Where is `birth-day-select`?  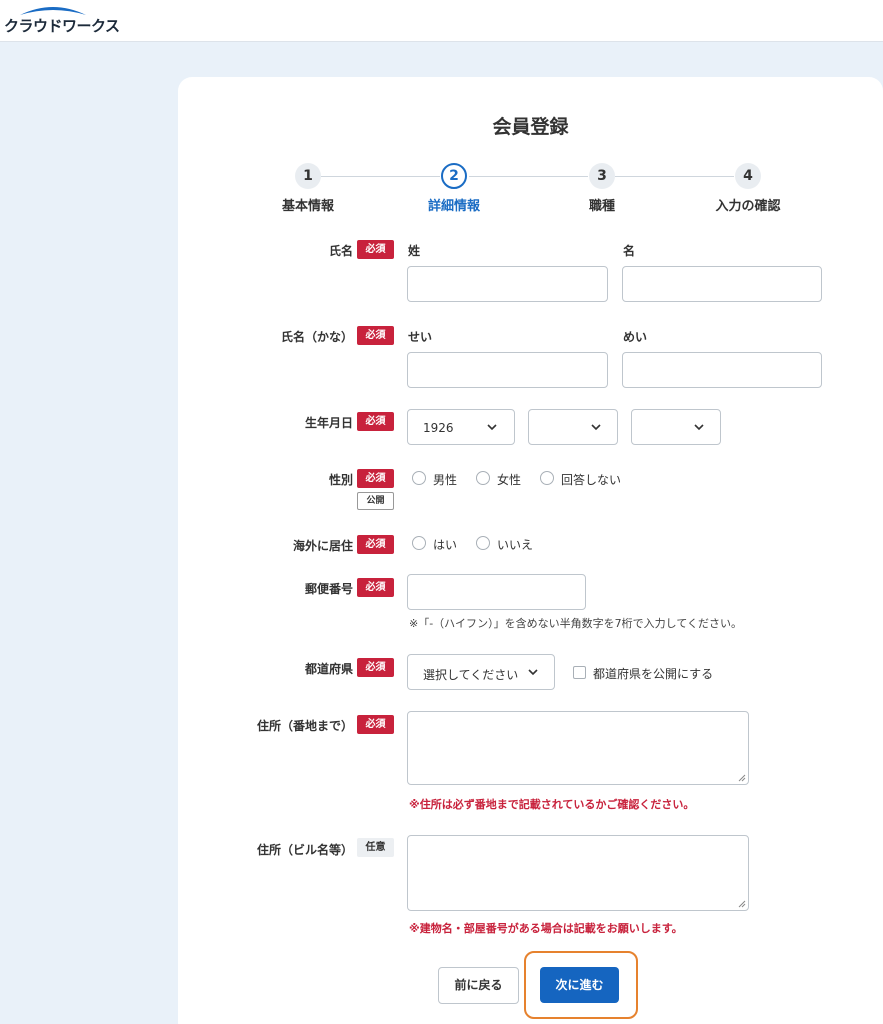 birth-day-select is located at coordinates (676, 427).